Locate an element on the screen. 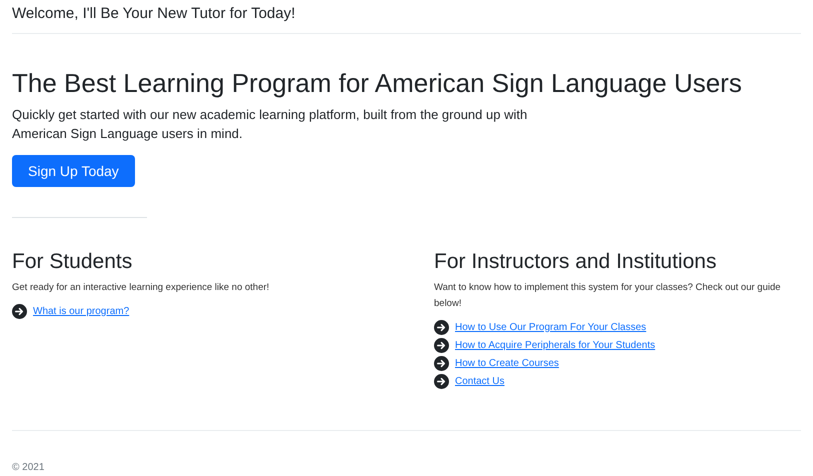 The width and height of the screenshot is (813, 476). header-title: Welcome, I'll Be Your New Tutor for Today! is located at coordinates (154, 13).